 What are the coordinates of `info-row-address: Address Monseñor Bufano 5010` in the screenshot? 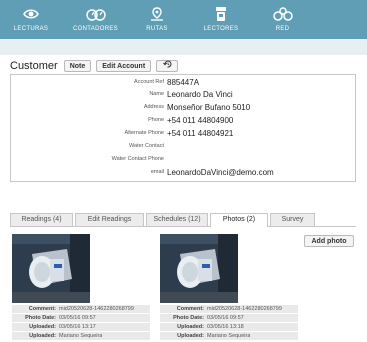 It's located at (183, 107).